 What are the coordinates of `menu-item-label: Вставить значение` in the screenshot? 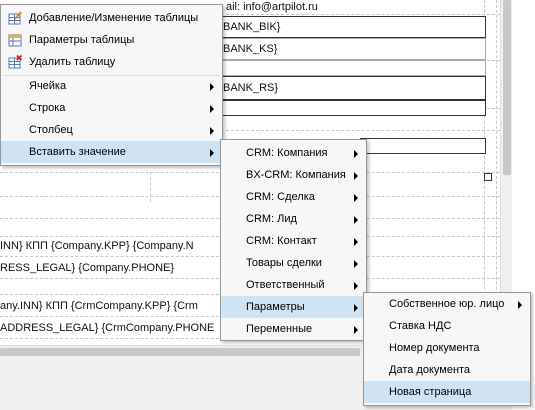 It's located at (77, 152).